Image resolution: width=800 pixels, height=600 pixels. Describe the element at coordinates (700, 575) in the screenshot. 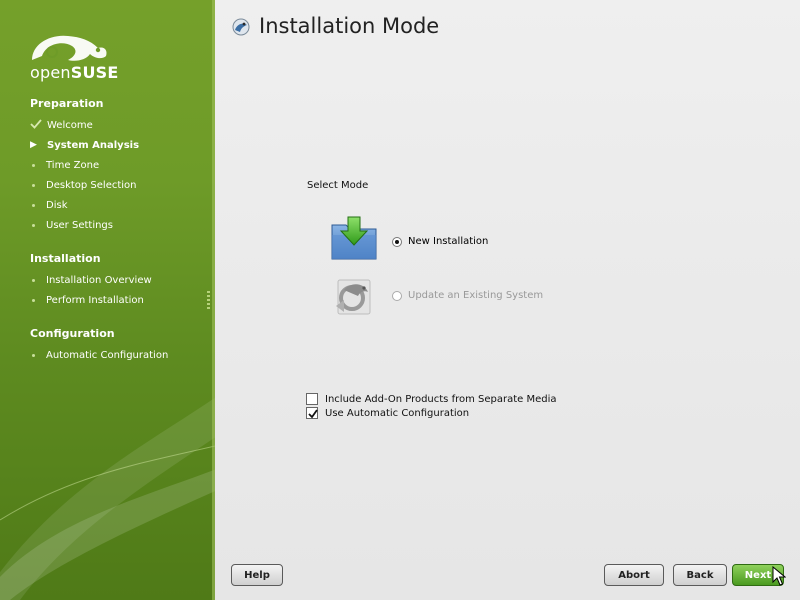

I see `back-button: Back` at that location.